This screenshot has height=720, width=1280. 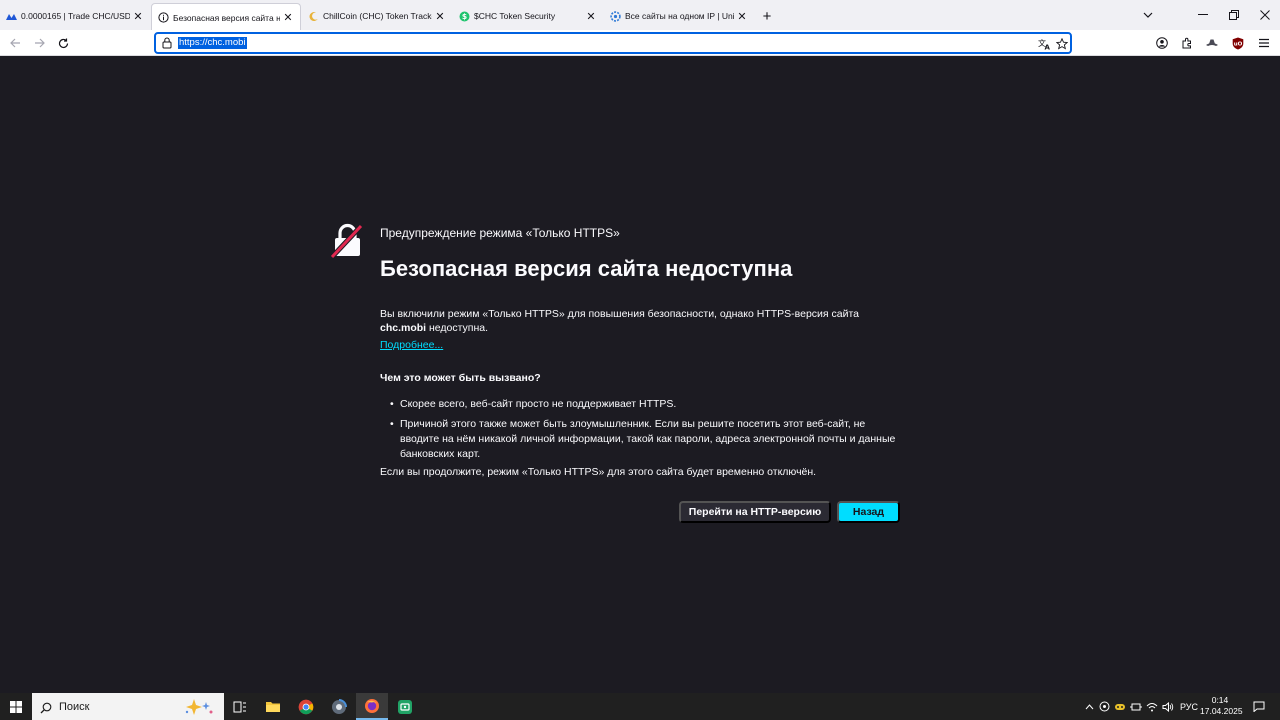 I want to click on restore-button, so click(x=1234, y=15).